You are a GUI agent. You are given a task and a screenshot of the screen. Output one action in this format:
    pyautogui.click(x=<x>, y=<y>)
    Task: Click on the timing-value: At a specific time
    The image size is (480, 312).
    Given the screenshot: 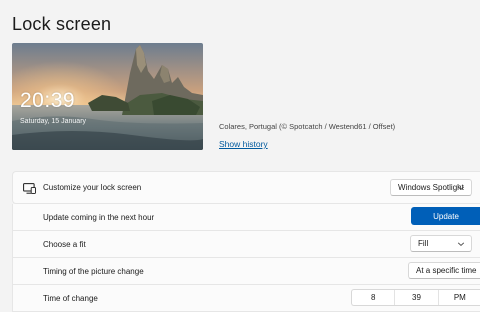 What is the action you would take?
    pyautogui.click(x=446, y=270)
    